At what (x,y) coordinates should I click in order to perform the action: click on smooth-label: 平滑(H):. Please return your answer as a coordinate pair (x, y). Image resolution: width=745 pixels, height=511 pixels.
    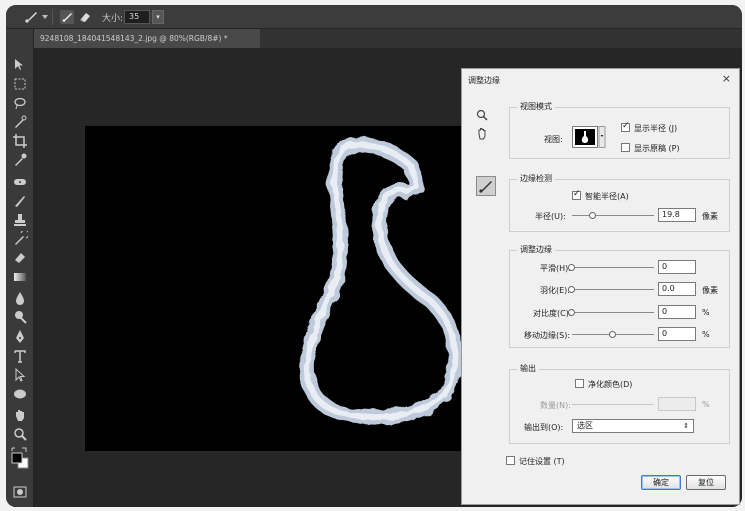
    Looking at the image, I should click on (555, 268).